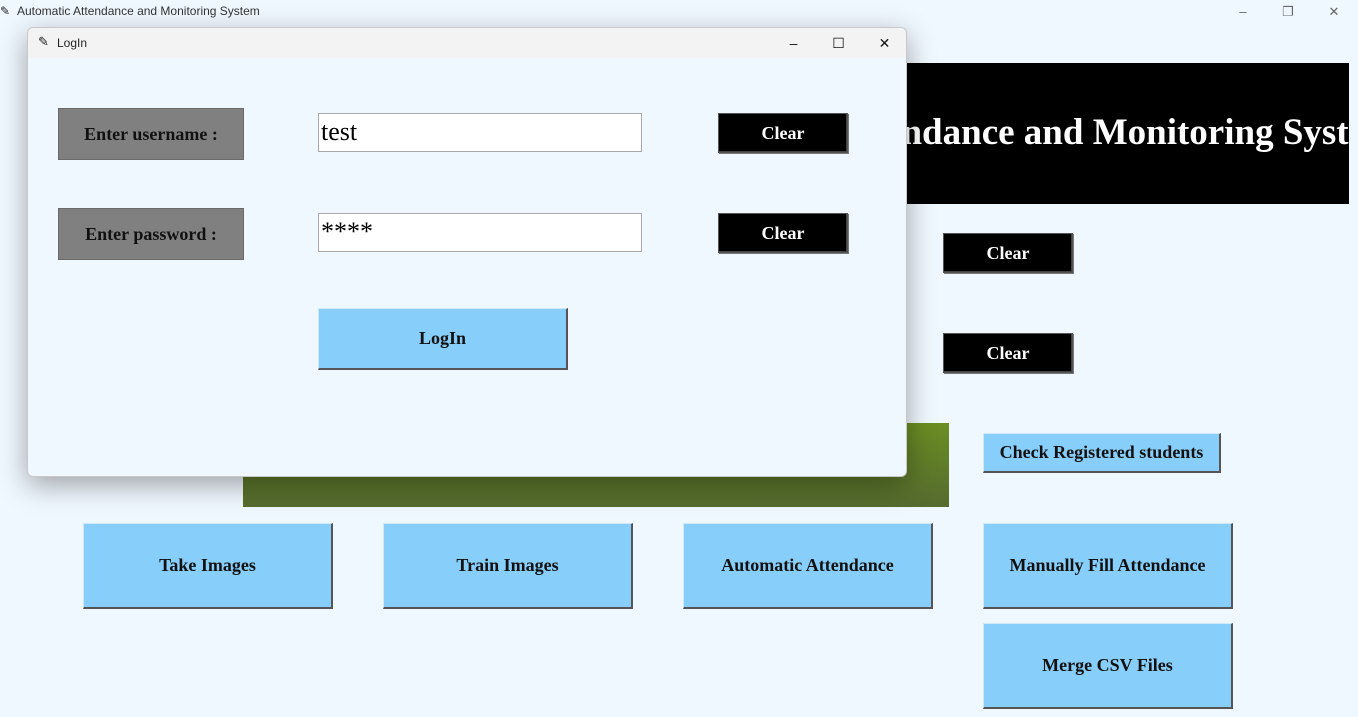 The width and height of the screenshot is (1358, 717). Describe the element at coordinates (1102, 453) in the screenshot. I see `check-registered-students-button: Check Registered students` at that location.